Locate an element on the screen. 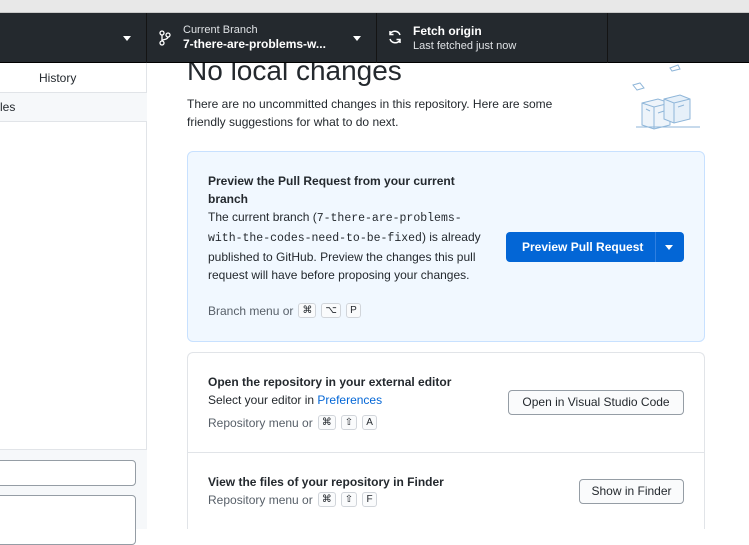 This screenshot has width=749, height=545. sync-icon is located at coordinates (395, 37).